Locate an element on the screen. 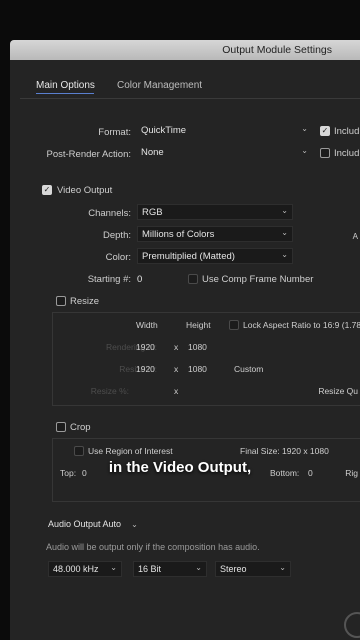 The width and height of the screenshot is (360, 640). tab-main-options: Main Options is located at coordinates (65, 85).